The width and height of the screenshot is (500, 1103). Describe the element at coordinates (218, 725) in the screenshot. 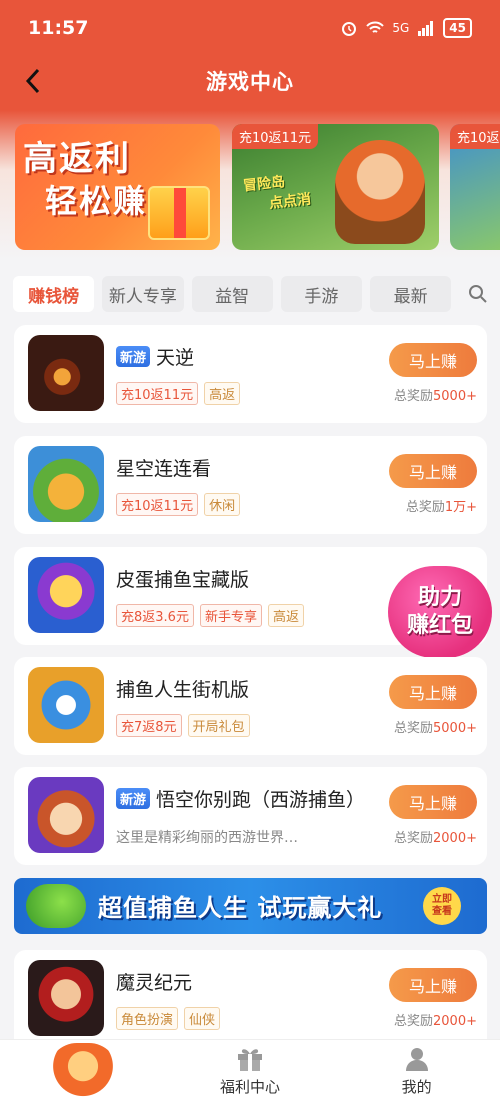

I see `gift-tag: 开局礼包` at that location.